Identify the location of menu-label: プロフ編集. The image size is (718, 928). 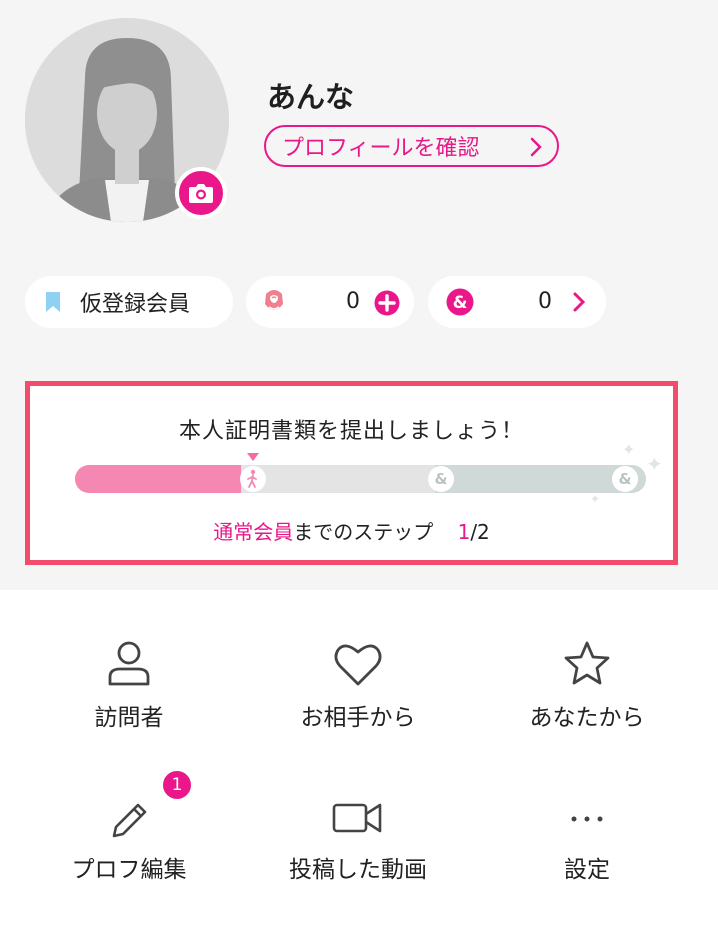
(129, 870).